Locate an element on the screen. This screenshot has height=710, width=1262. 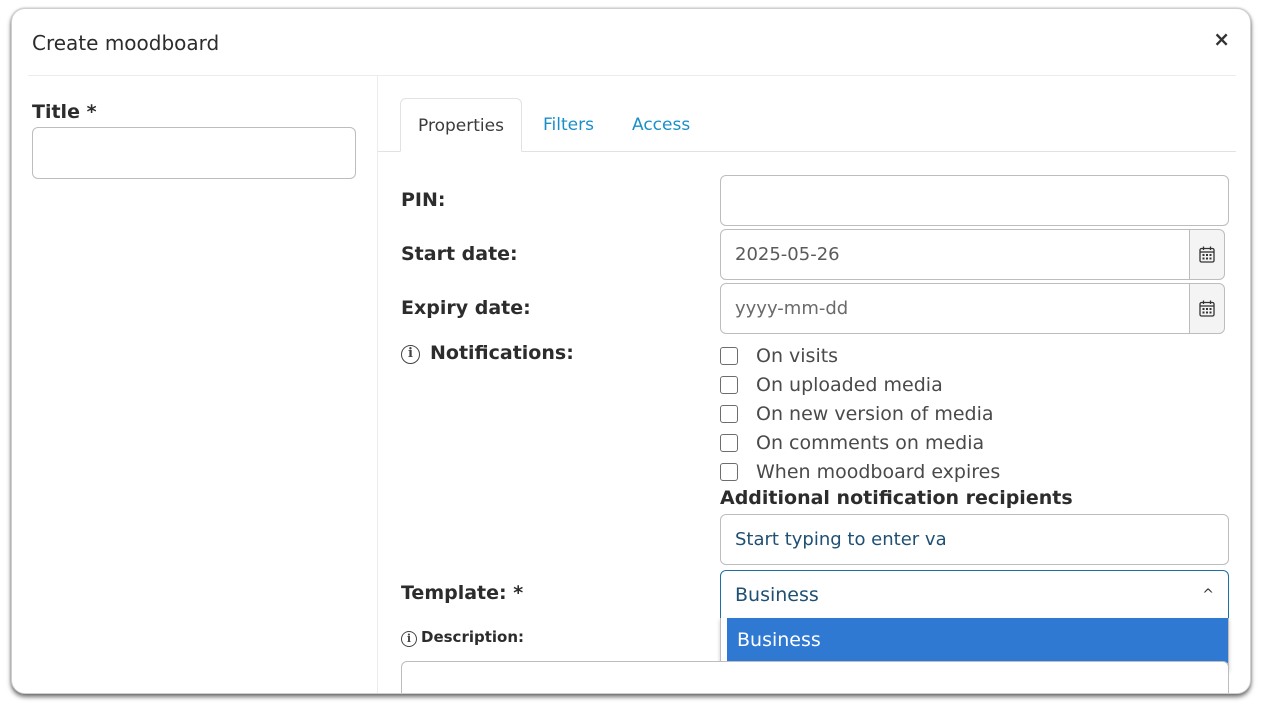
start-date-label: Start date: is located at coordinates (459, 254).